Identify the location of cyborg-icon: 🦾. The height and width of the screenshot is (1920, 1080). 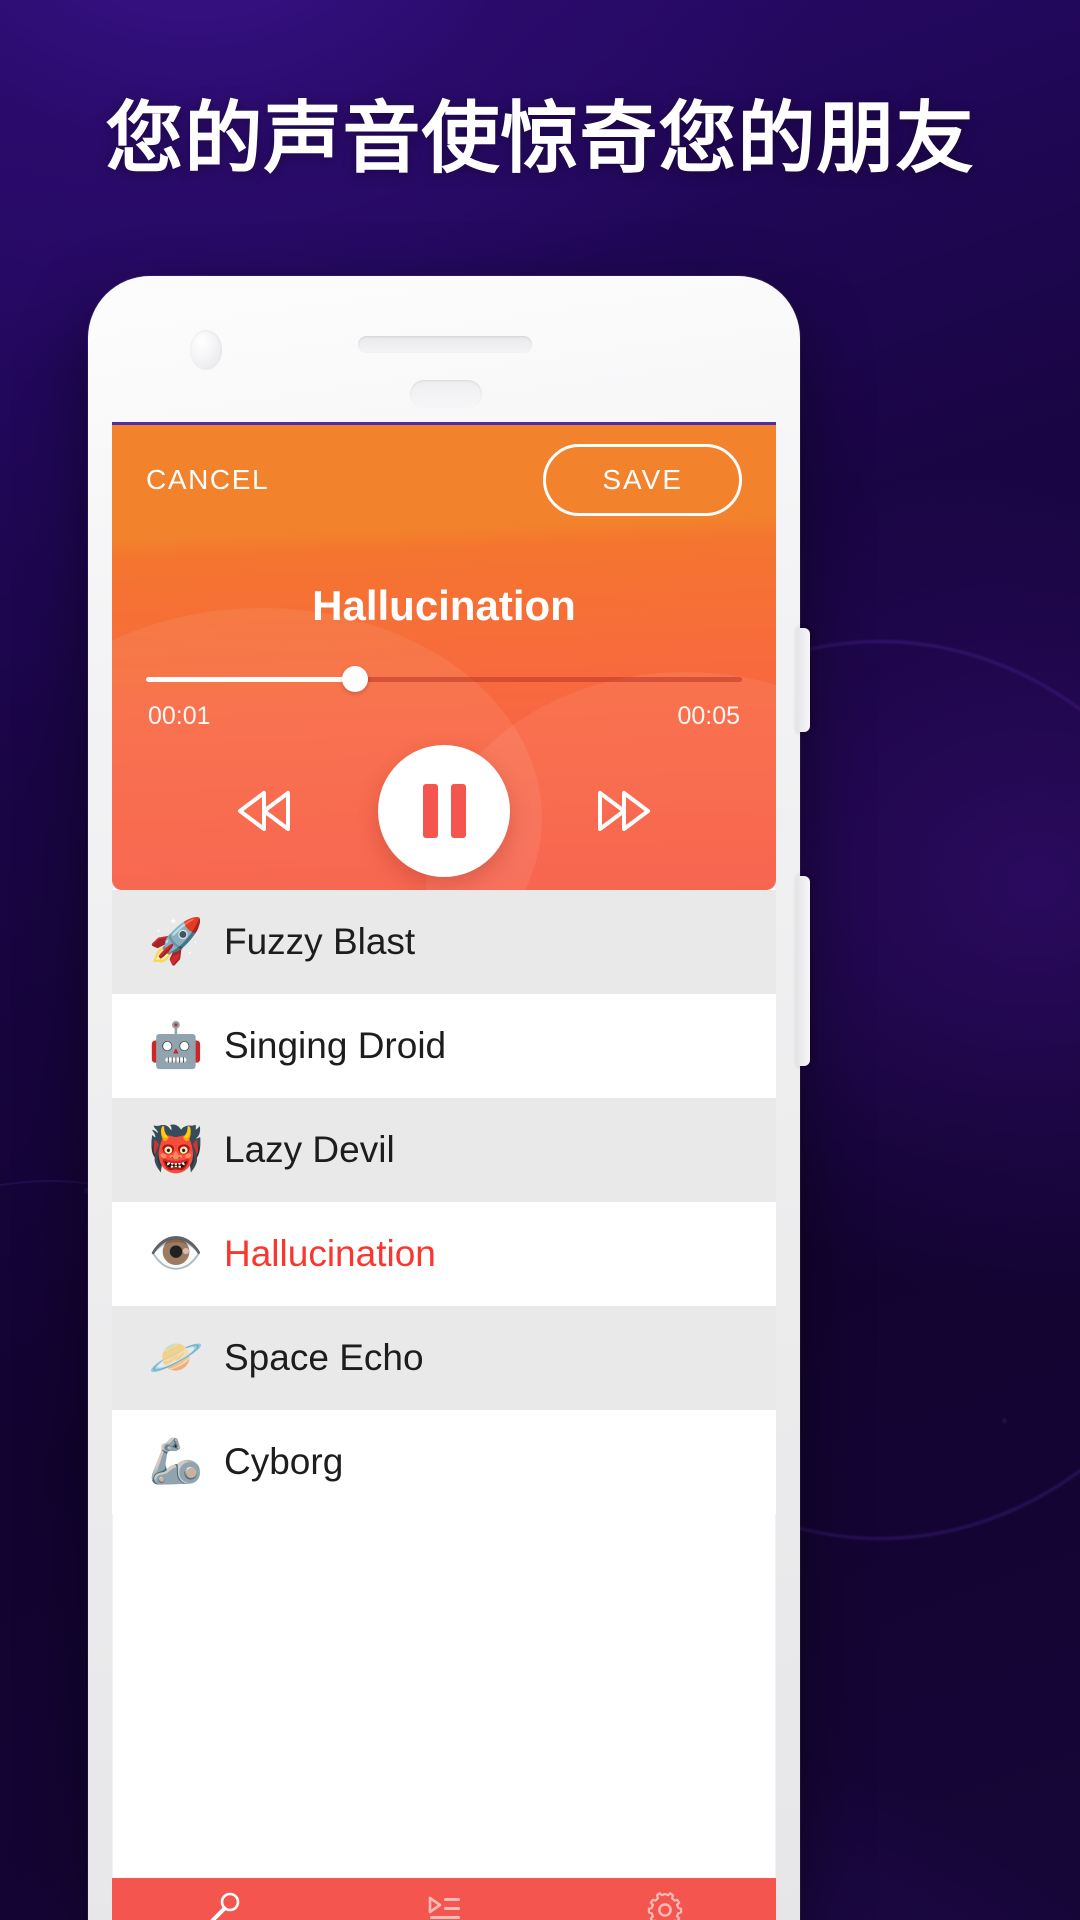
(176, 1461).